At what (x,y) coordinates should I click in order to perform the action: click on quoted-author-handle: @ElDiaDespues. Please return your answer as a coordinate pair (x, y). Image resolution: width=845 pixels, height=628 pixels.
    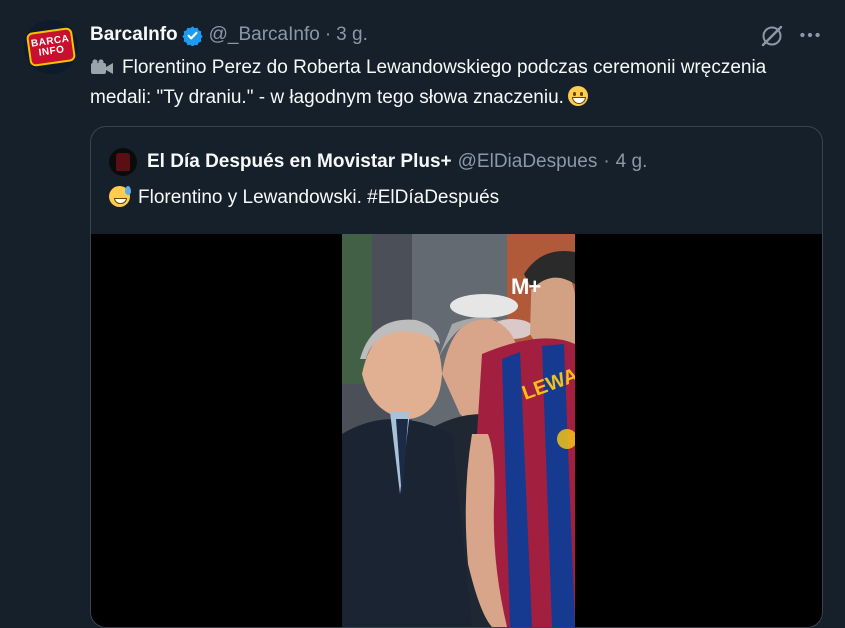
    Looking at the image, I should click on (528, 162).